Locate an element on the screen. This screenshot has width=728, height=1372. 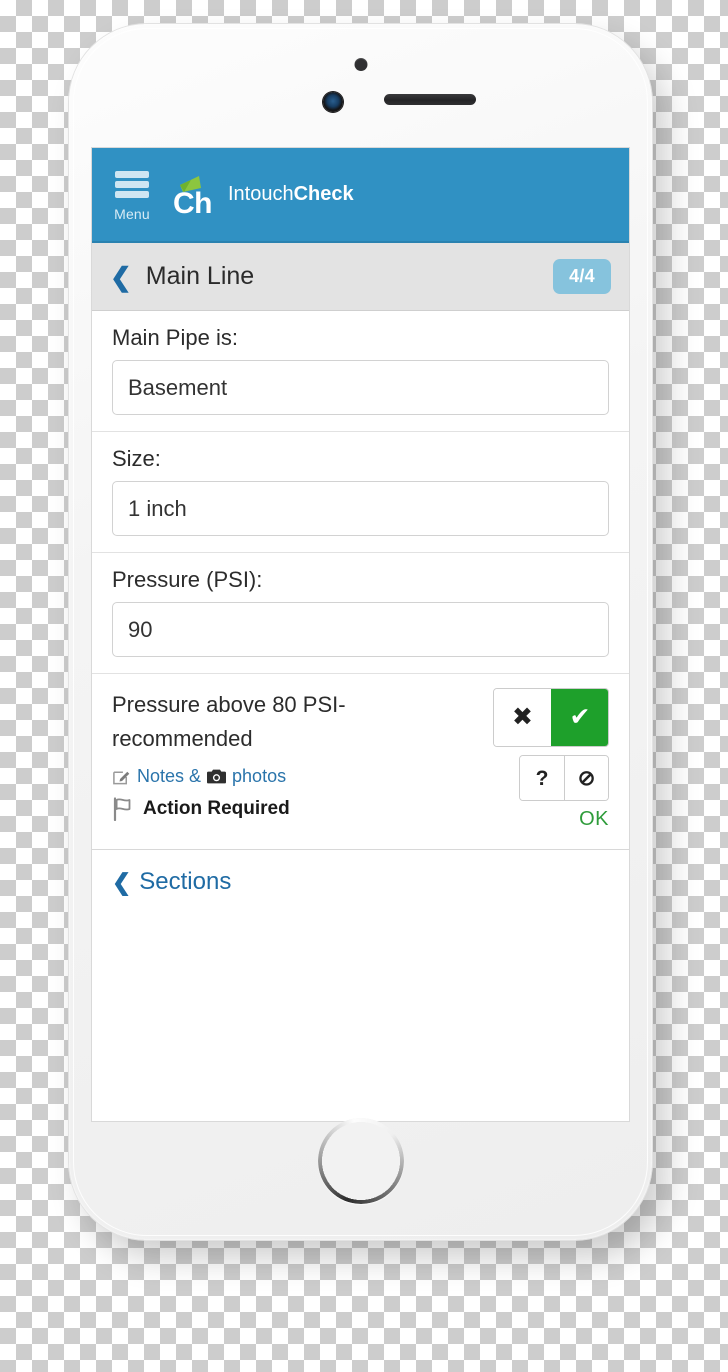
sections-link-label: Sections is located at coordinates (185, 881).